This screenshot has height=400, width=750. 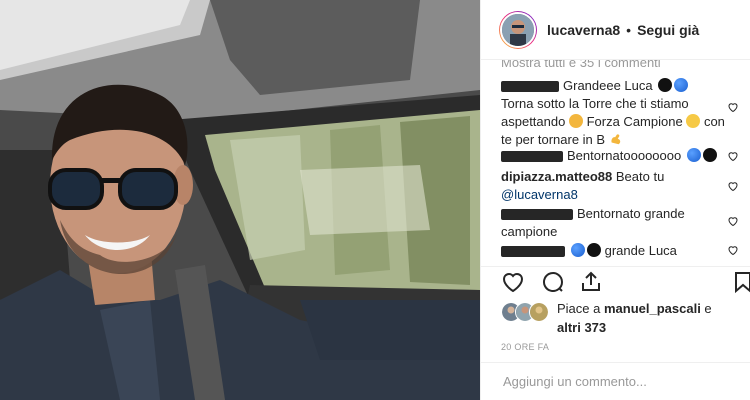 I want to click on add-comment-input, so click(x=618, y=381).